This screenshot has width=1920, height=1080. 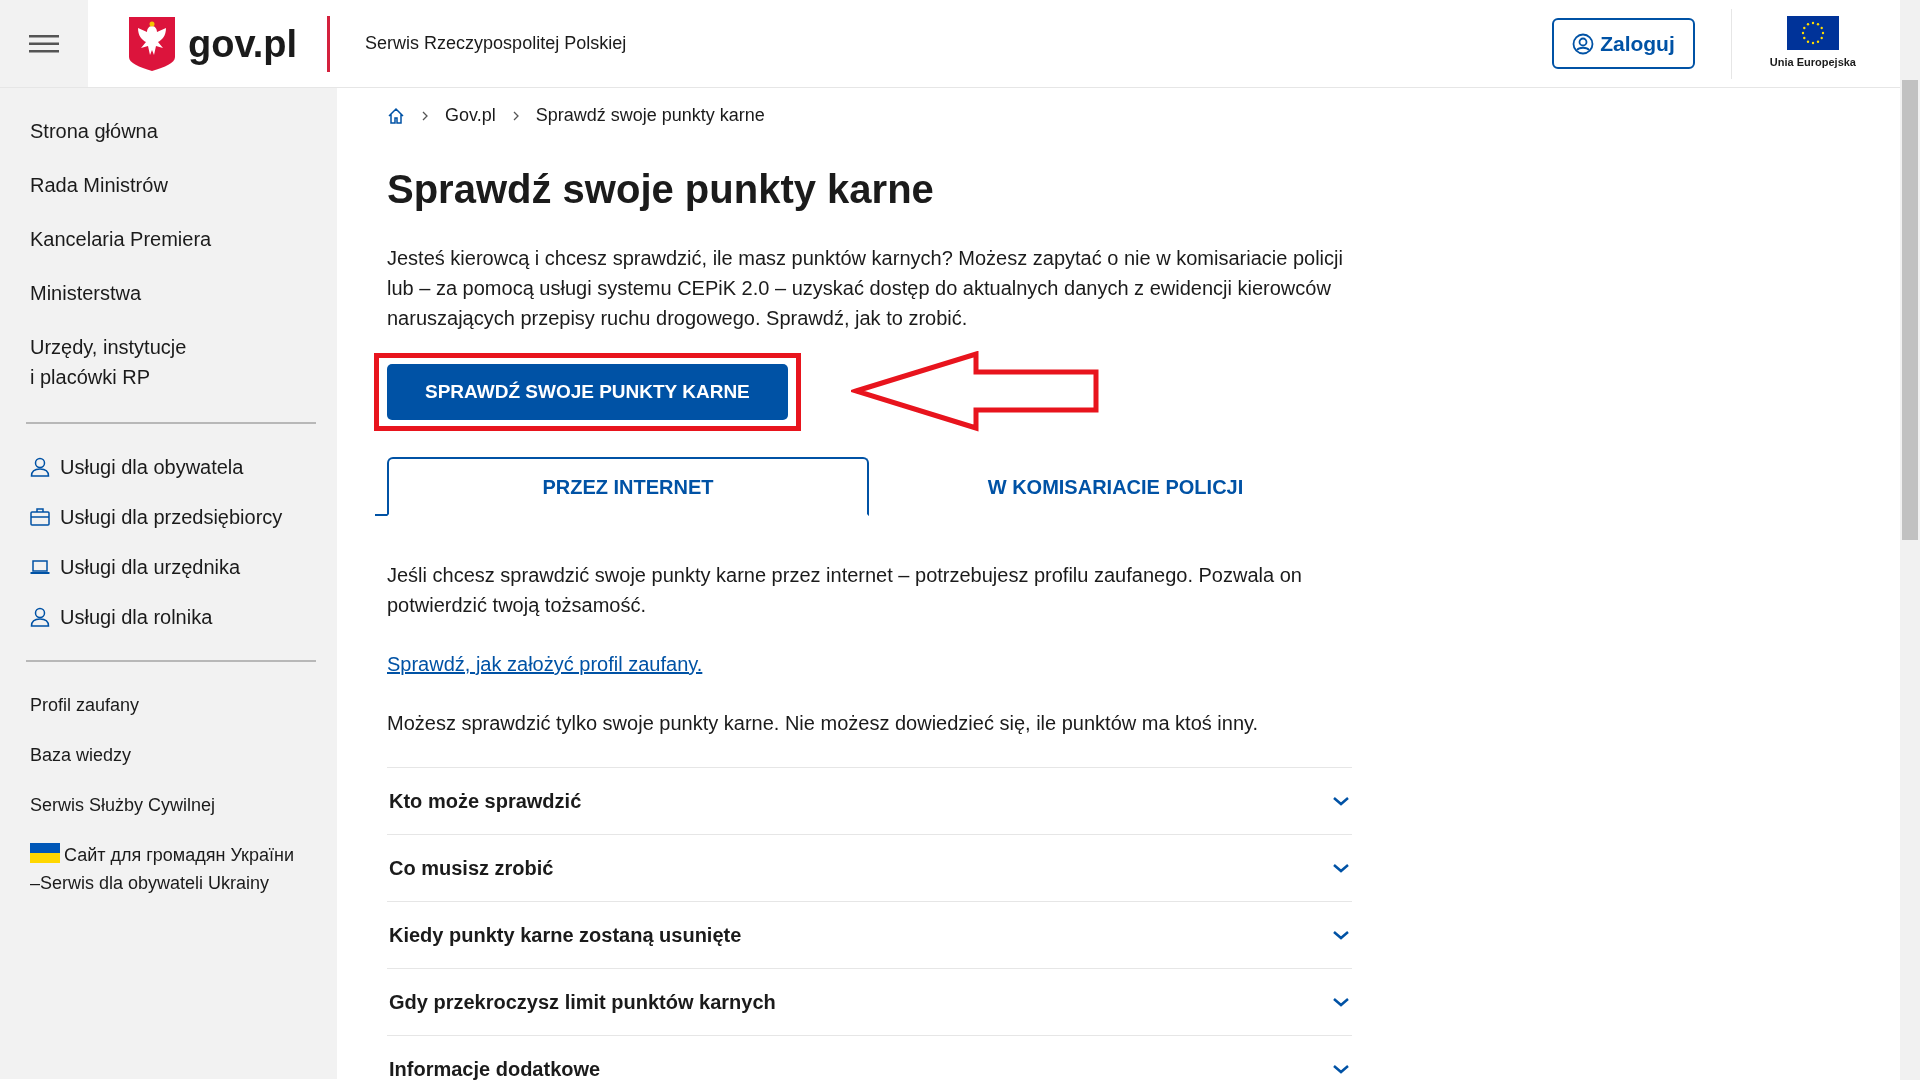 I want to click on sidebar-link: Serwis Służby Cywilnej, so click(x=172, y=805).